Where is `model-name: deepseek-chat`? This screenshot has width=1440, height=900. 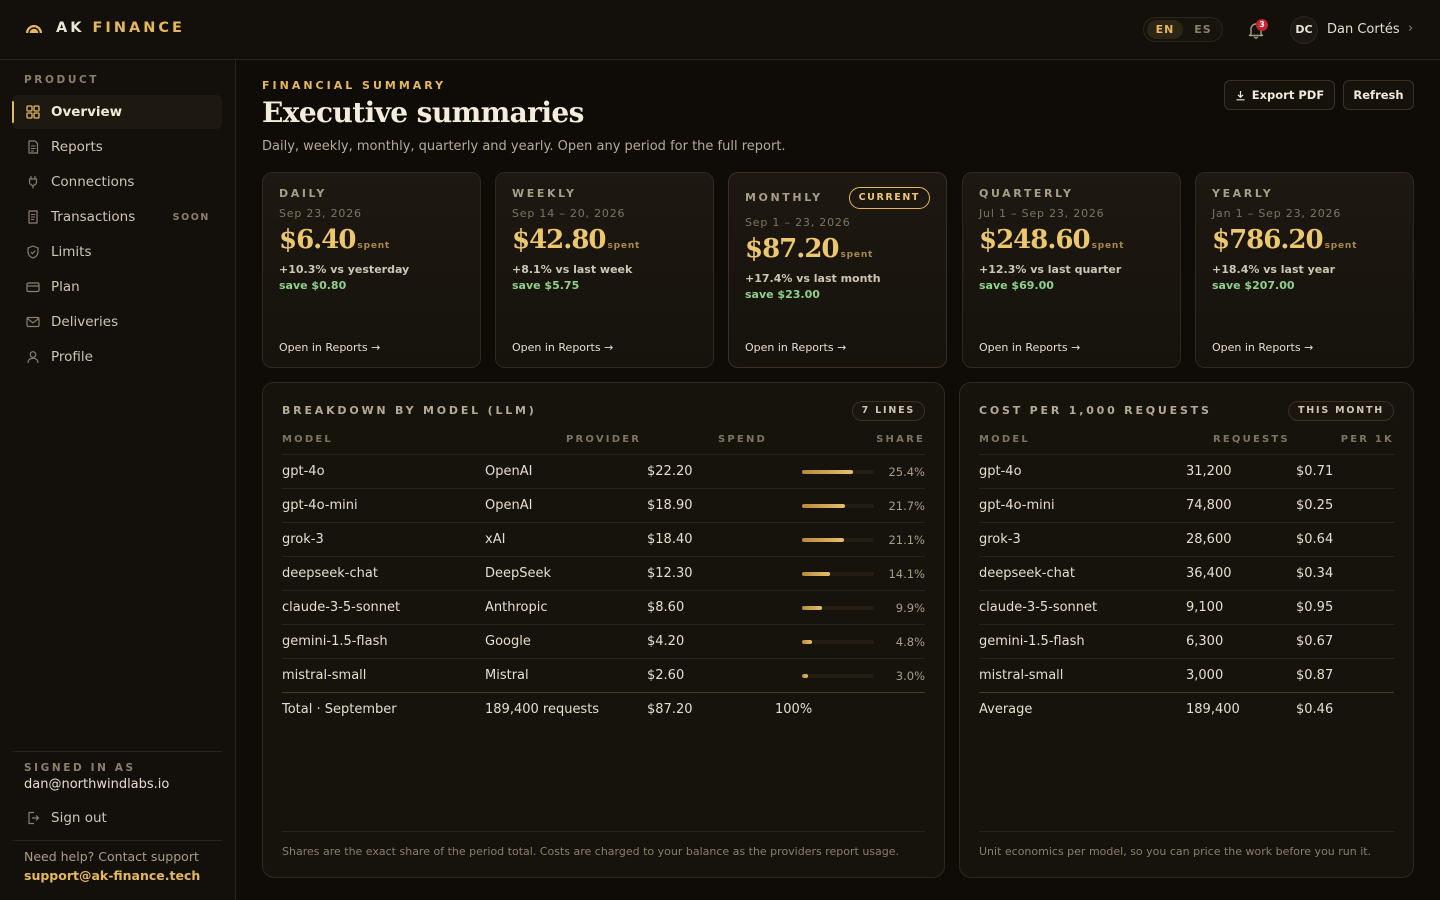
model-name: deepseek-chat is located at coordinates (330, 573).